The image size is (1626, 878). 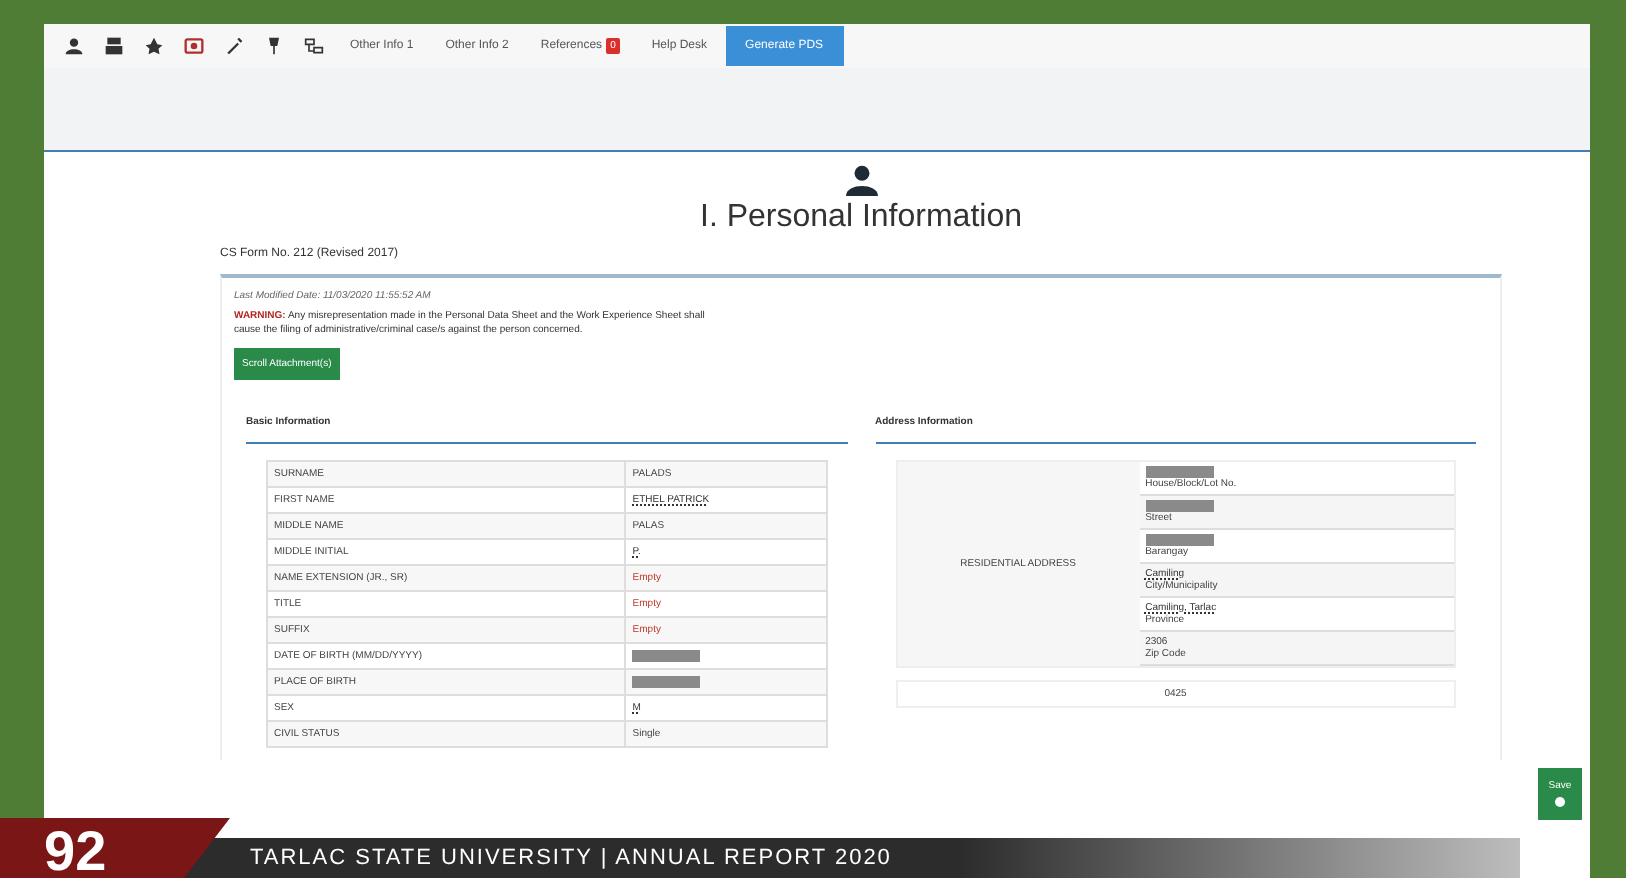 What do you see at coordinates (861, 180) in the screenshot?
I see `person-icon` at bounding box center [861, 180].